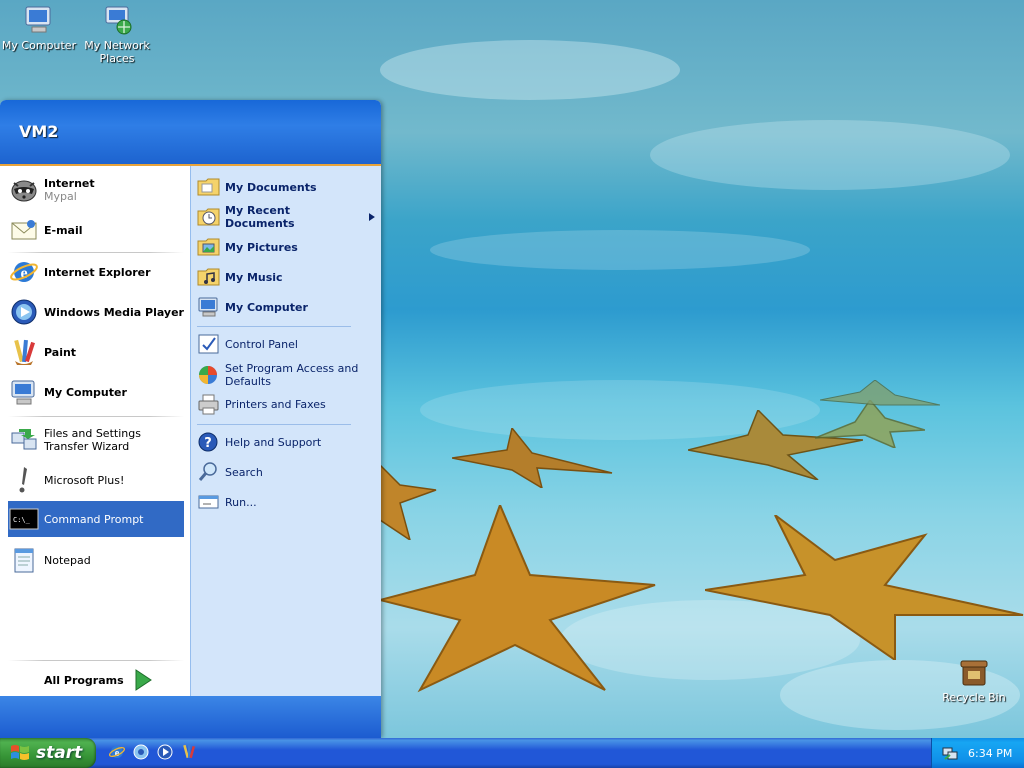 This screenshot has width=1024, height=768. What do you see at coordinates (63, 230) in the screenshot?
I see `start-item-label: E-mail` at bounding box center [63, 230].